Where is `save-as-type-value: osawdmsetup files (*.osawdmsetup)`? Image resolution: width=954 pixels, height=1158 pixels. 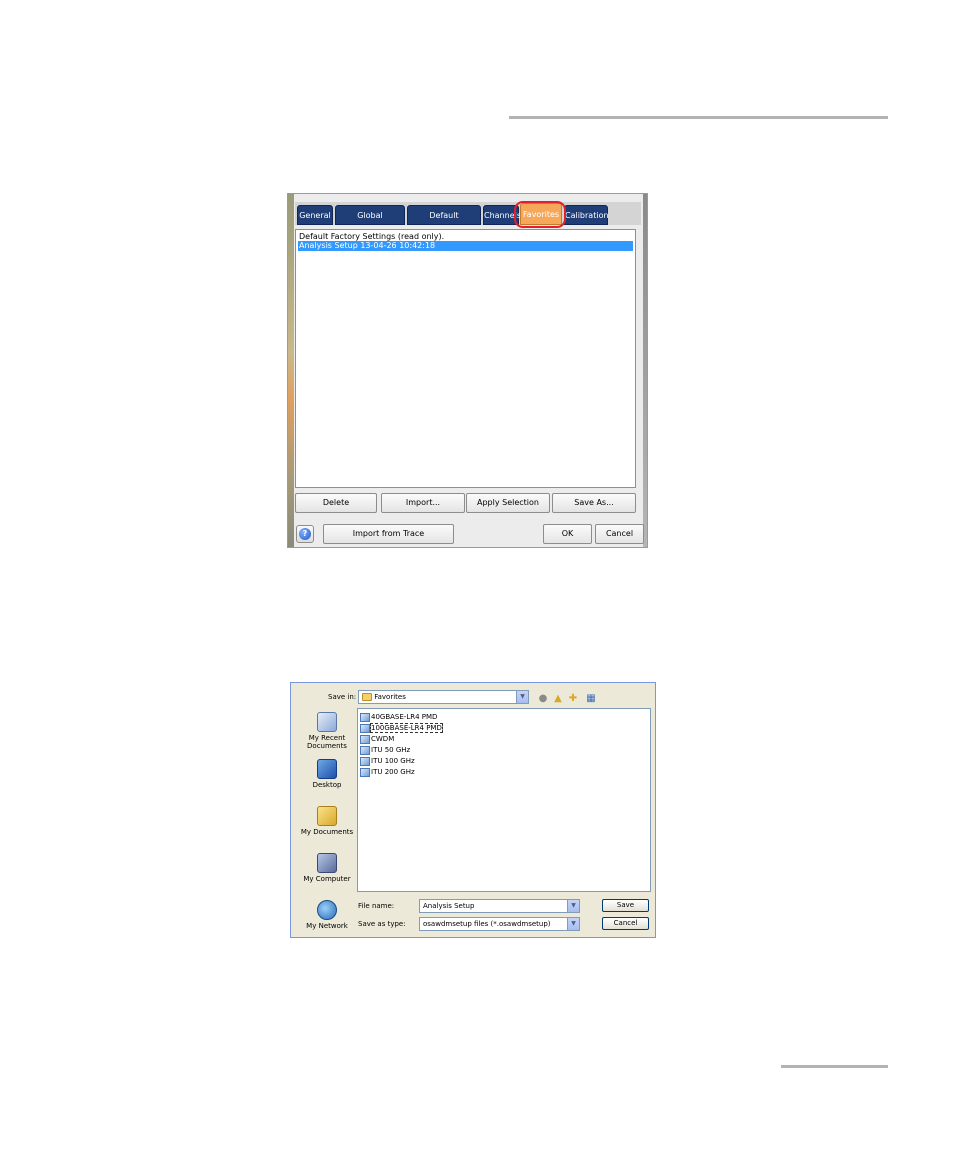
save-as-type-value: osawdmsetup files (*.osawdmsetup) is located at coordinates (487, 924).